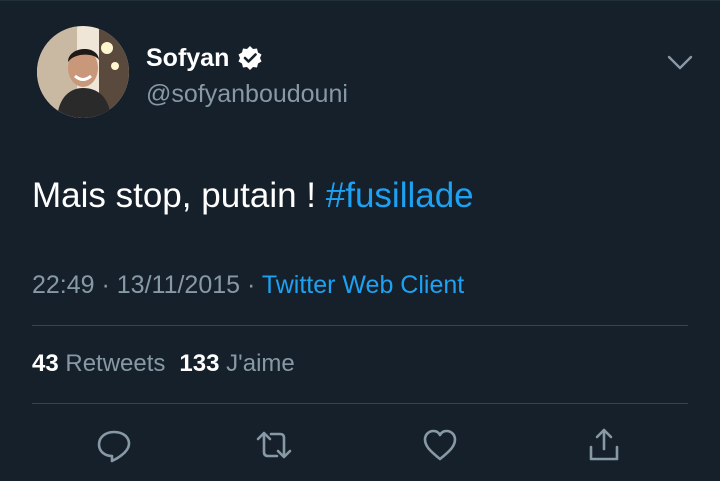  I want to click on retweets-label: Retweets, so click(115, 363).